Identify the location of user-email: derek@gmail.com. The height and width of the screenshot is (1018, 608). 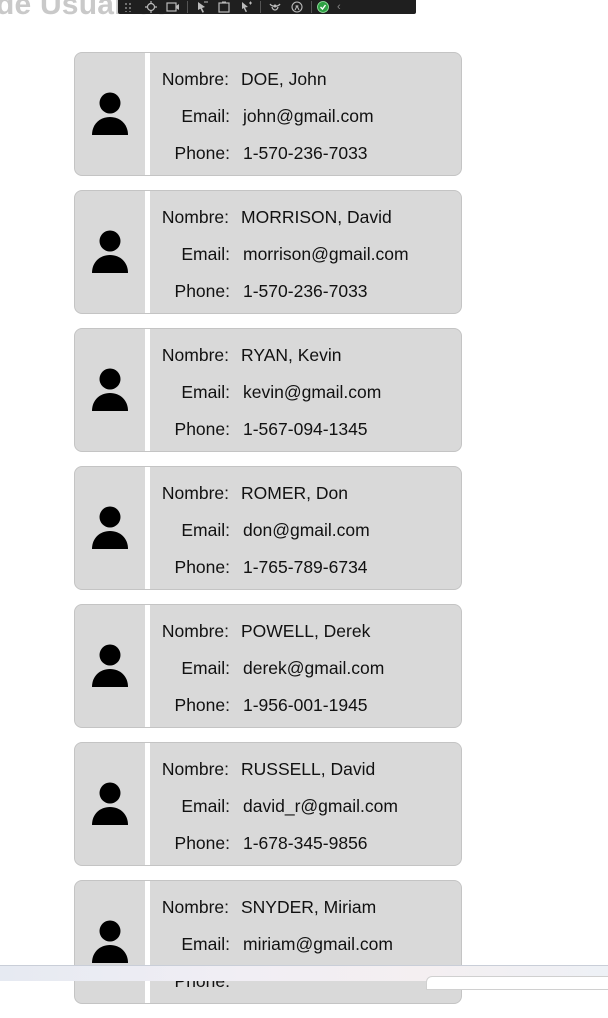
(314, 667).